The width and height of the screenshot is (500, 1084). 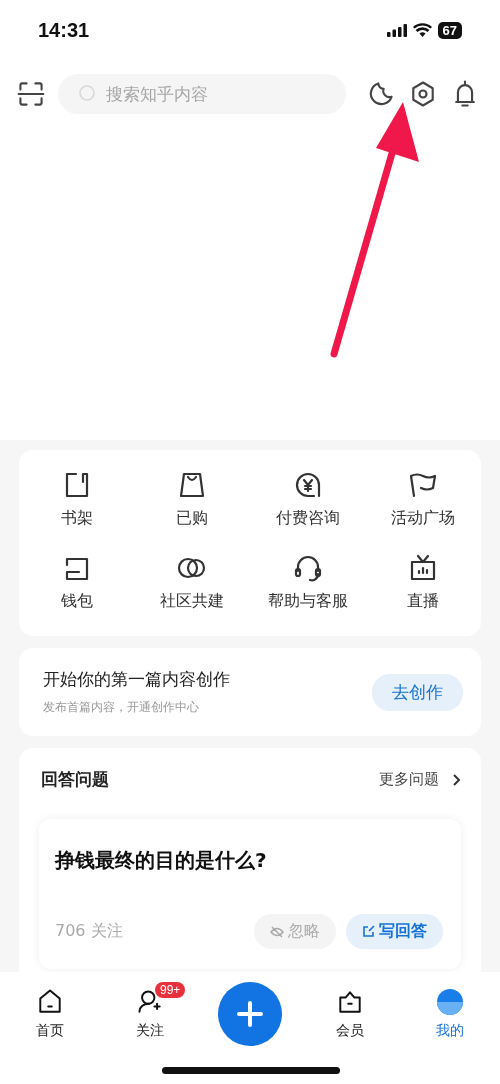 What do you see at coordinates (88, 94) in the screenshot?
I see `search-icon` at bounding box center [88, 94].